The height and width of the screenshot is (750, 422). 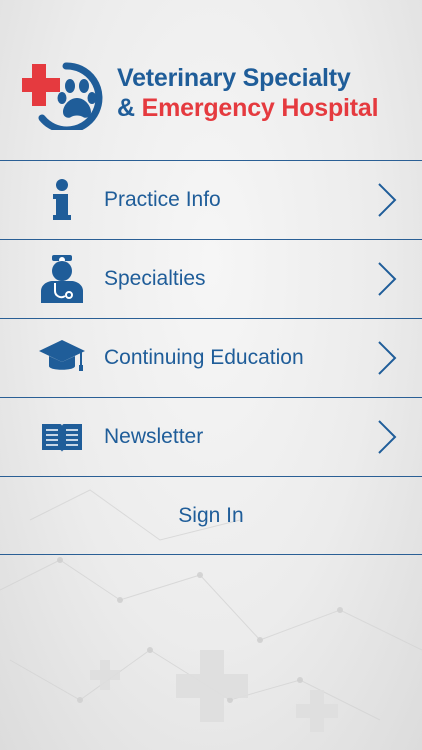 I want to click on info-icon, so click(x=62, y=200).